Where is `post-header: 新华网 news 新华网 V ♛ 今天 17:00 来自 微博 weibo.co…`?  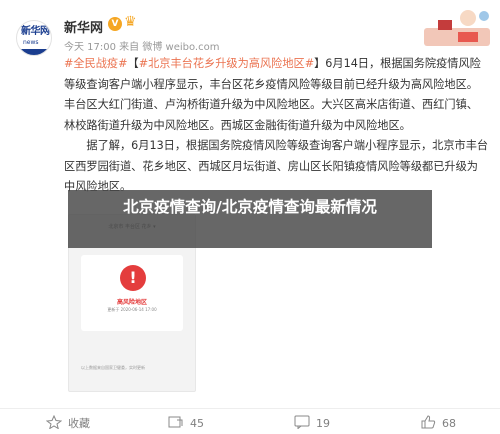
post-header: 新华网 news 新华网 V ♛ 今天 17:00 来自 微博 weibo.co… is located at coordinates (250, 28).